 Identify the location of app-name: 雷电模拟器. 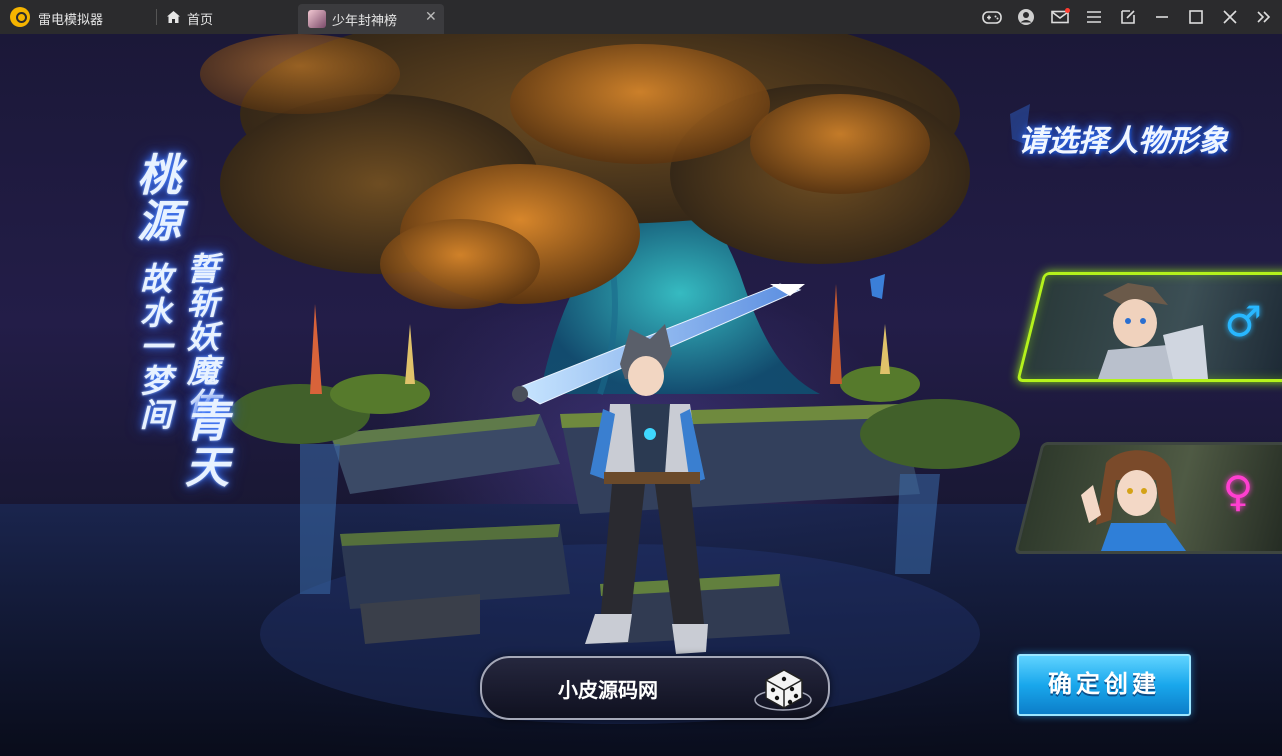
(71, 20).